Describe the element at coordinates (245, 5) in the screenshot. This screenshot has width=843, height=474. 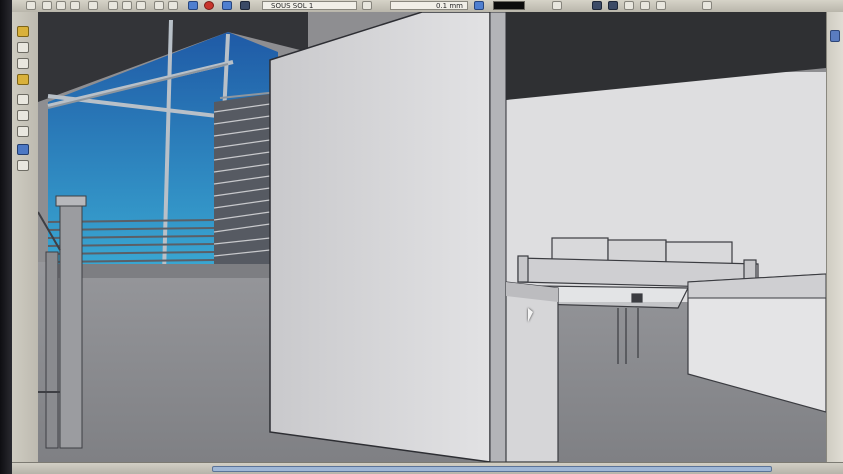
I see `layer-icon` at that location.